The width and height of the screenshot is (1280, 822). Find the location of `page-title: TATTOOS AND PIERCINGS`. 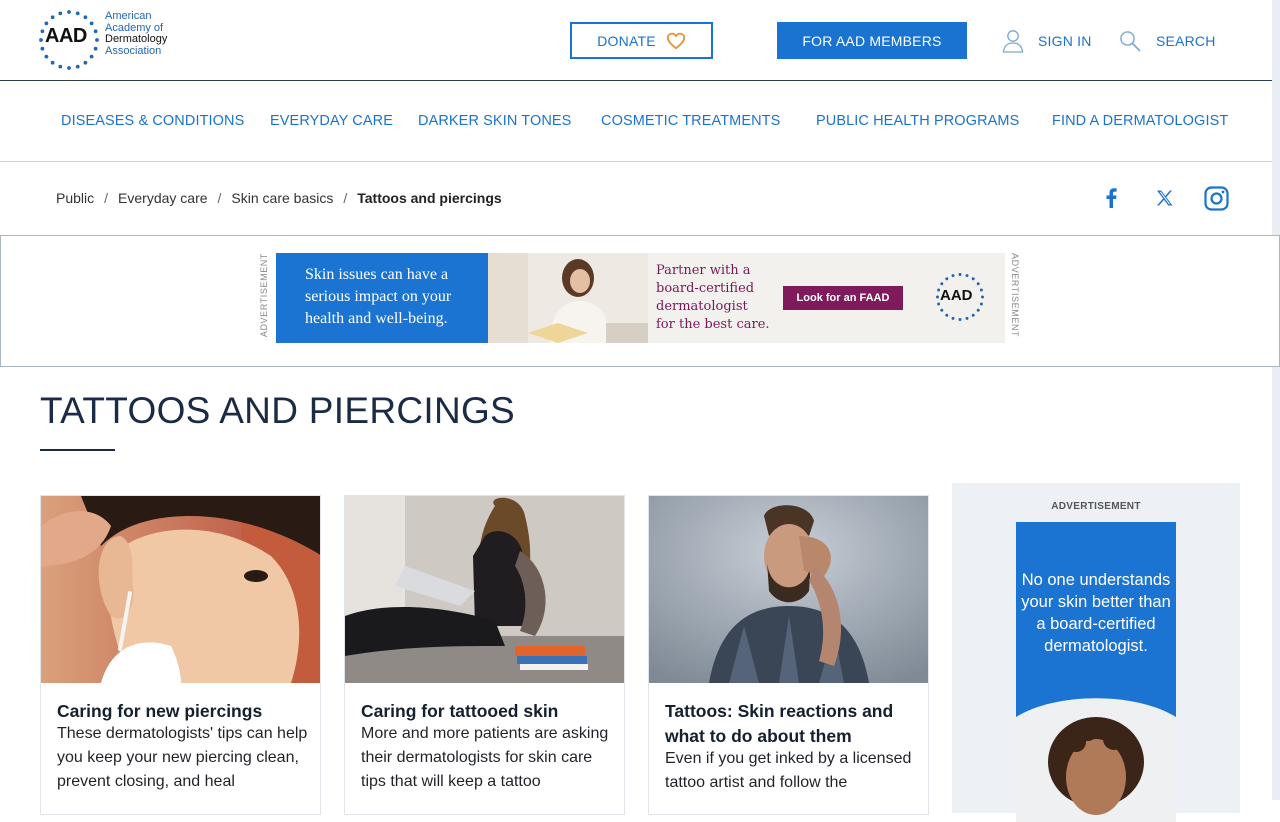

page-title: TATTOOS AND PIERCINGS is located at coordinates (278, 410).